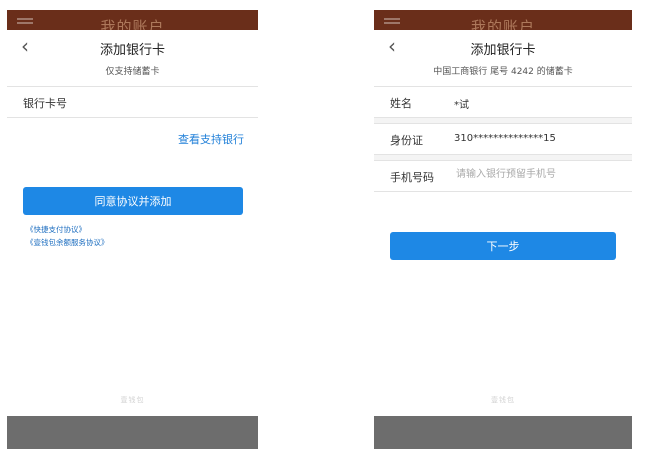 This screenshot has height=453, width=646. Describe the element at coordinates (412, 177) in the screenshot. I see `phone-label: 手机号码` at that location.